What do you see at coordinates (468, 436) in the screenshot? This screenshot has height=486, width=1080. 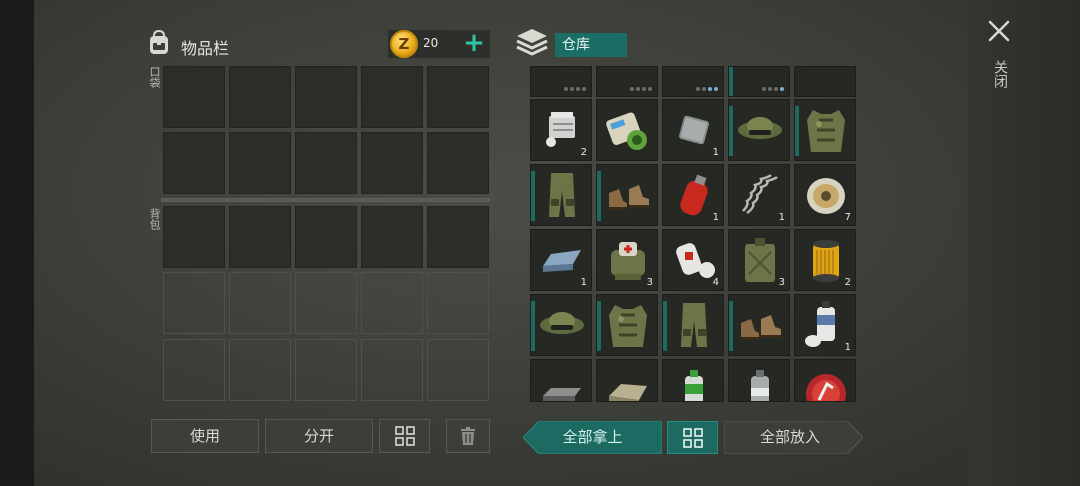 I see `trash-button` at bounding box center [468, 436].